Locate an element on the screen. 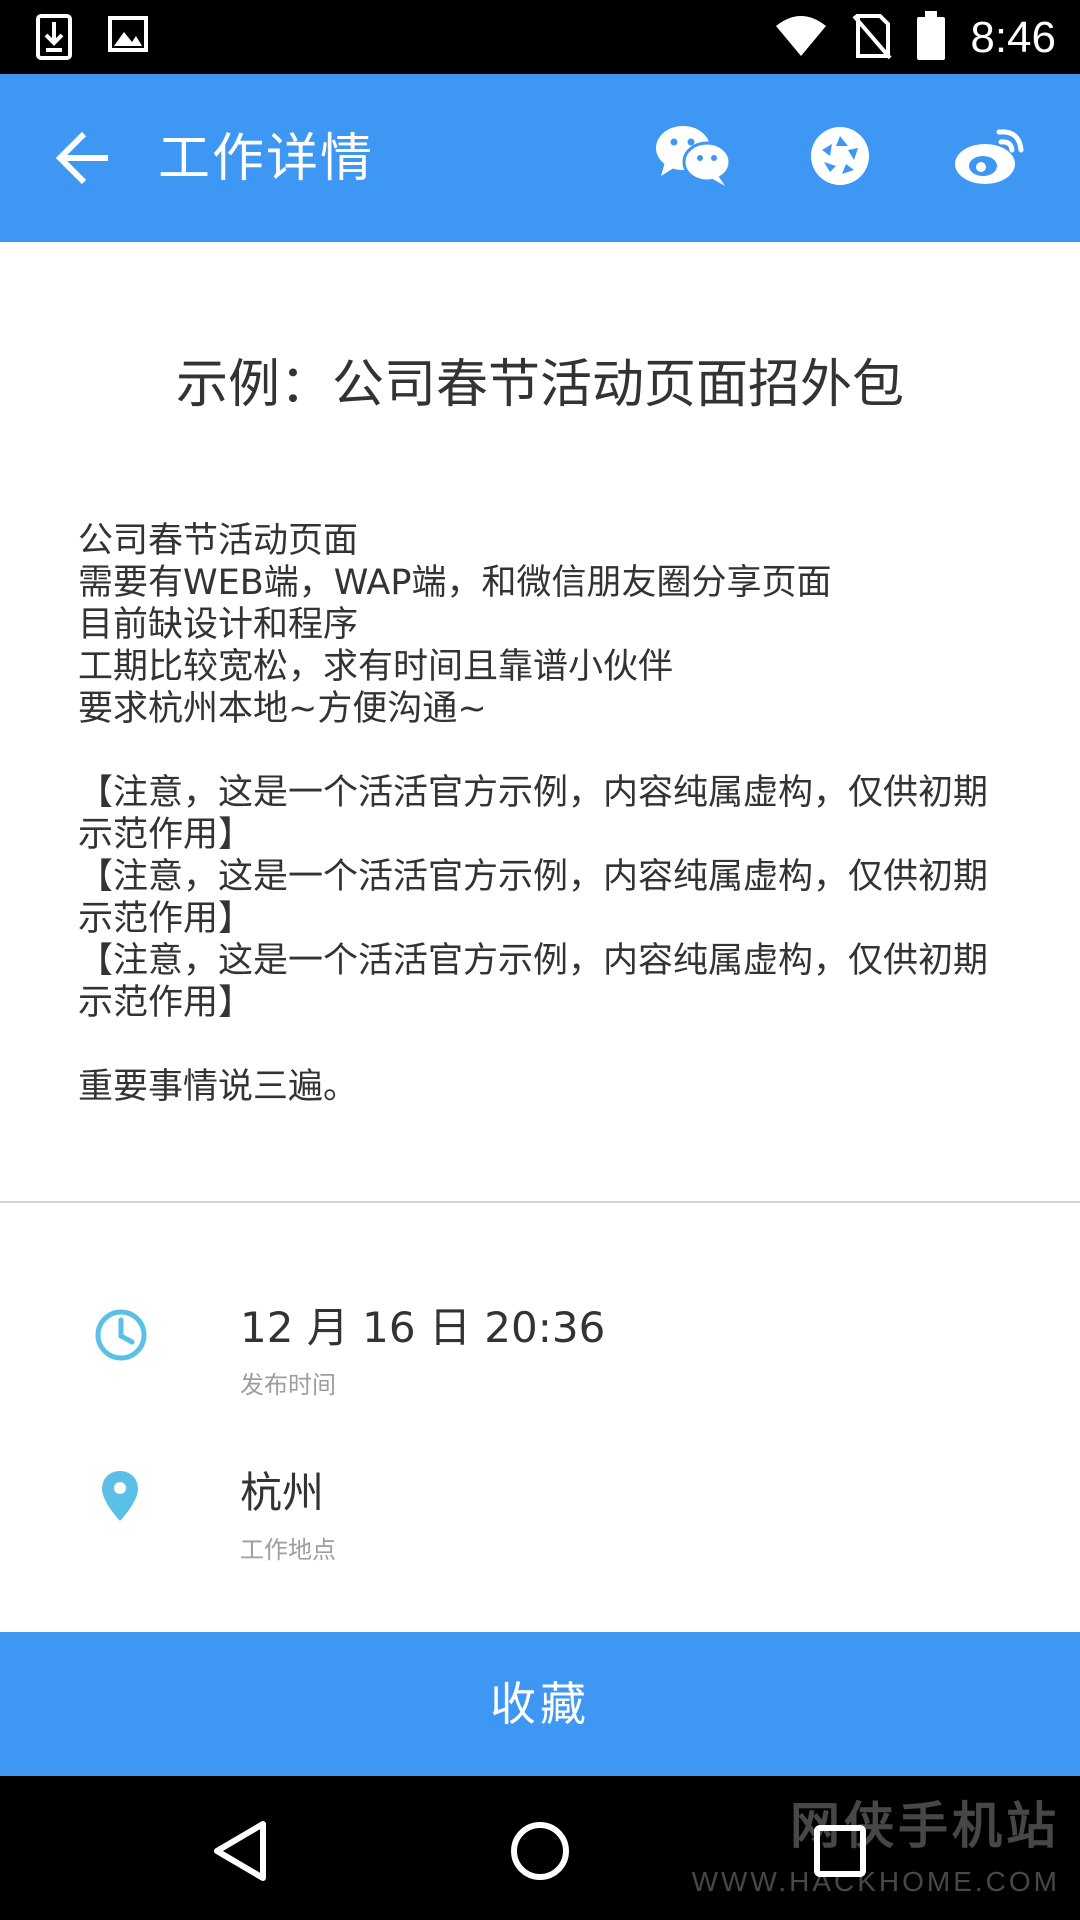 The image size is (1080, 1920). publish-time-row: 12 月 16 日 20:36 发布时间 is located at coordinates (540, 1360).